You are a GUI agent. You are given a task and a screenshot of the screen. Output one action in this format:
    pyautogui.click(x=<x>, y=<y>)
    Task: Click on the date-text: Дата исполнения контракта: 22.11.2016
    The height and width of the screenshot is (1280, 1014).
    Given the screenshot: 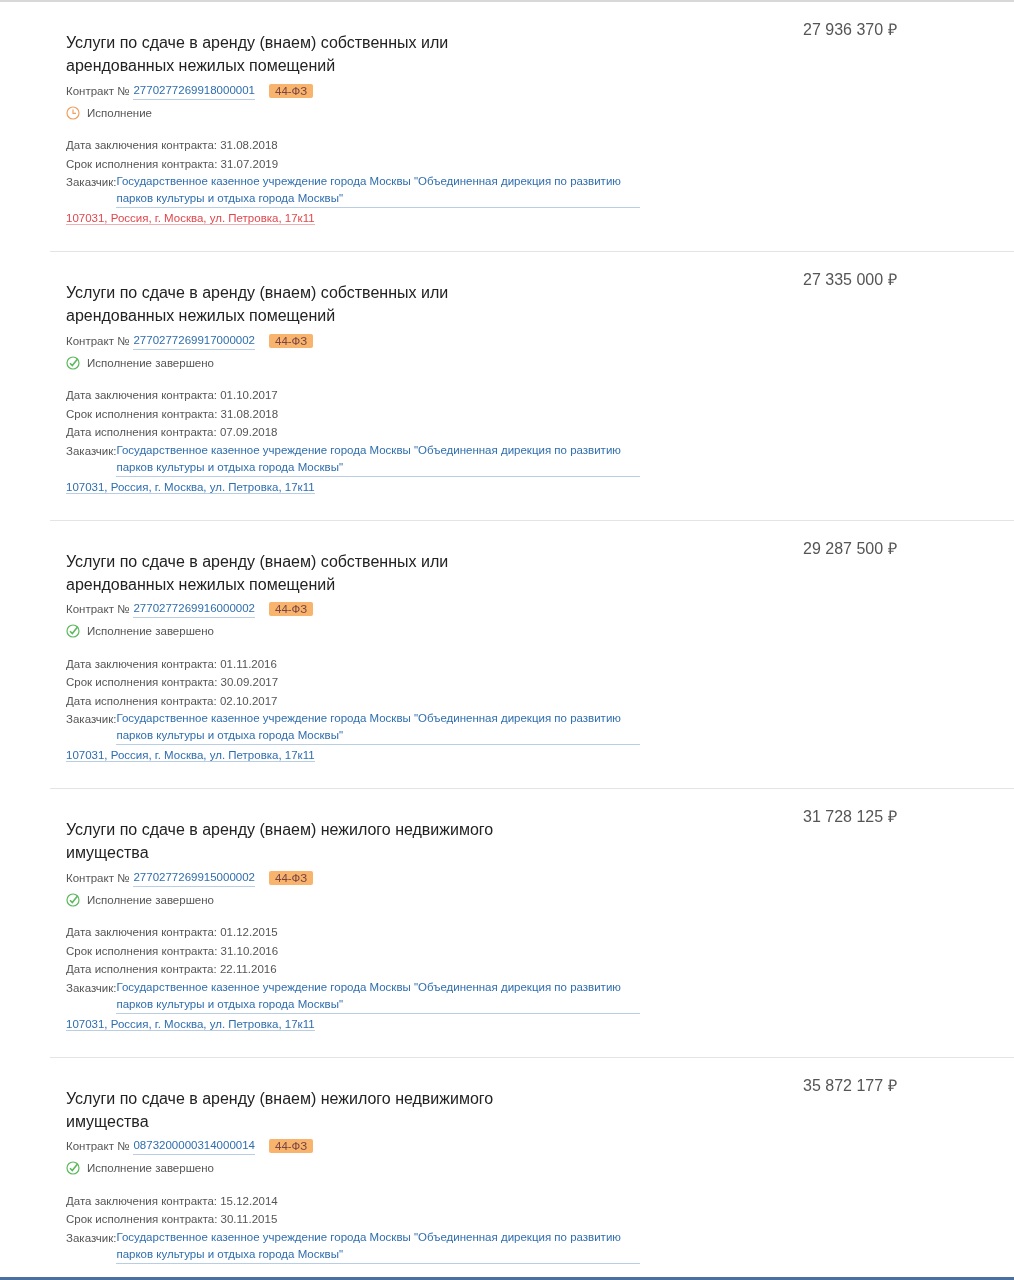 What is the action you would take?
    pyautogui.click(x=172, y=969)
    